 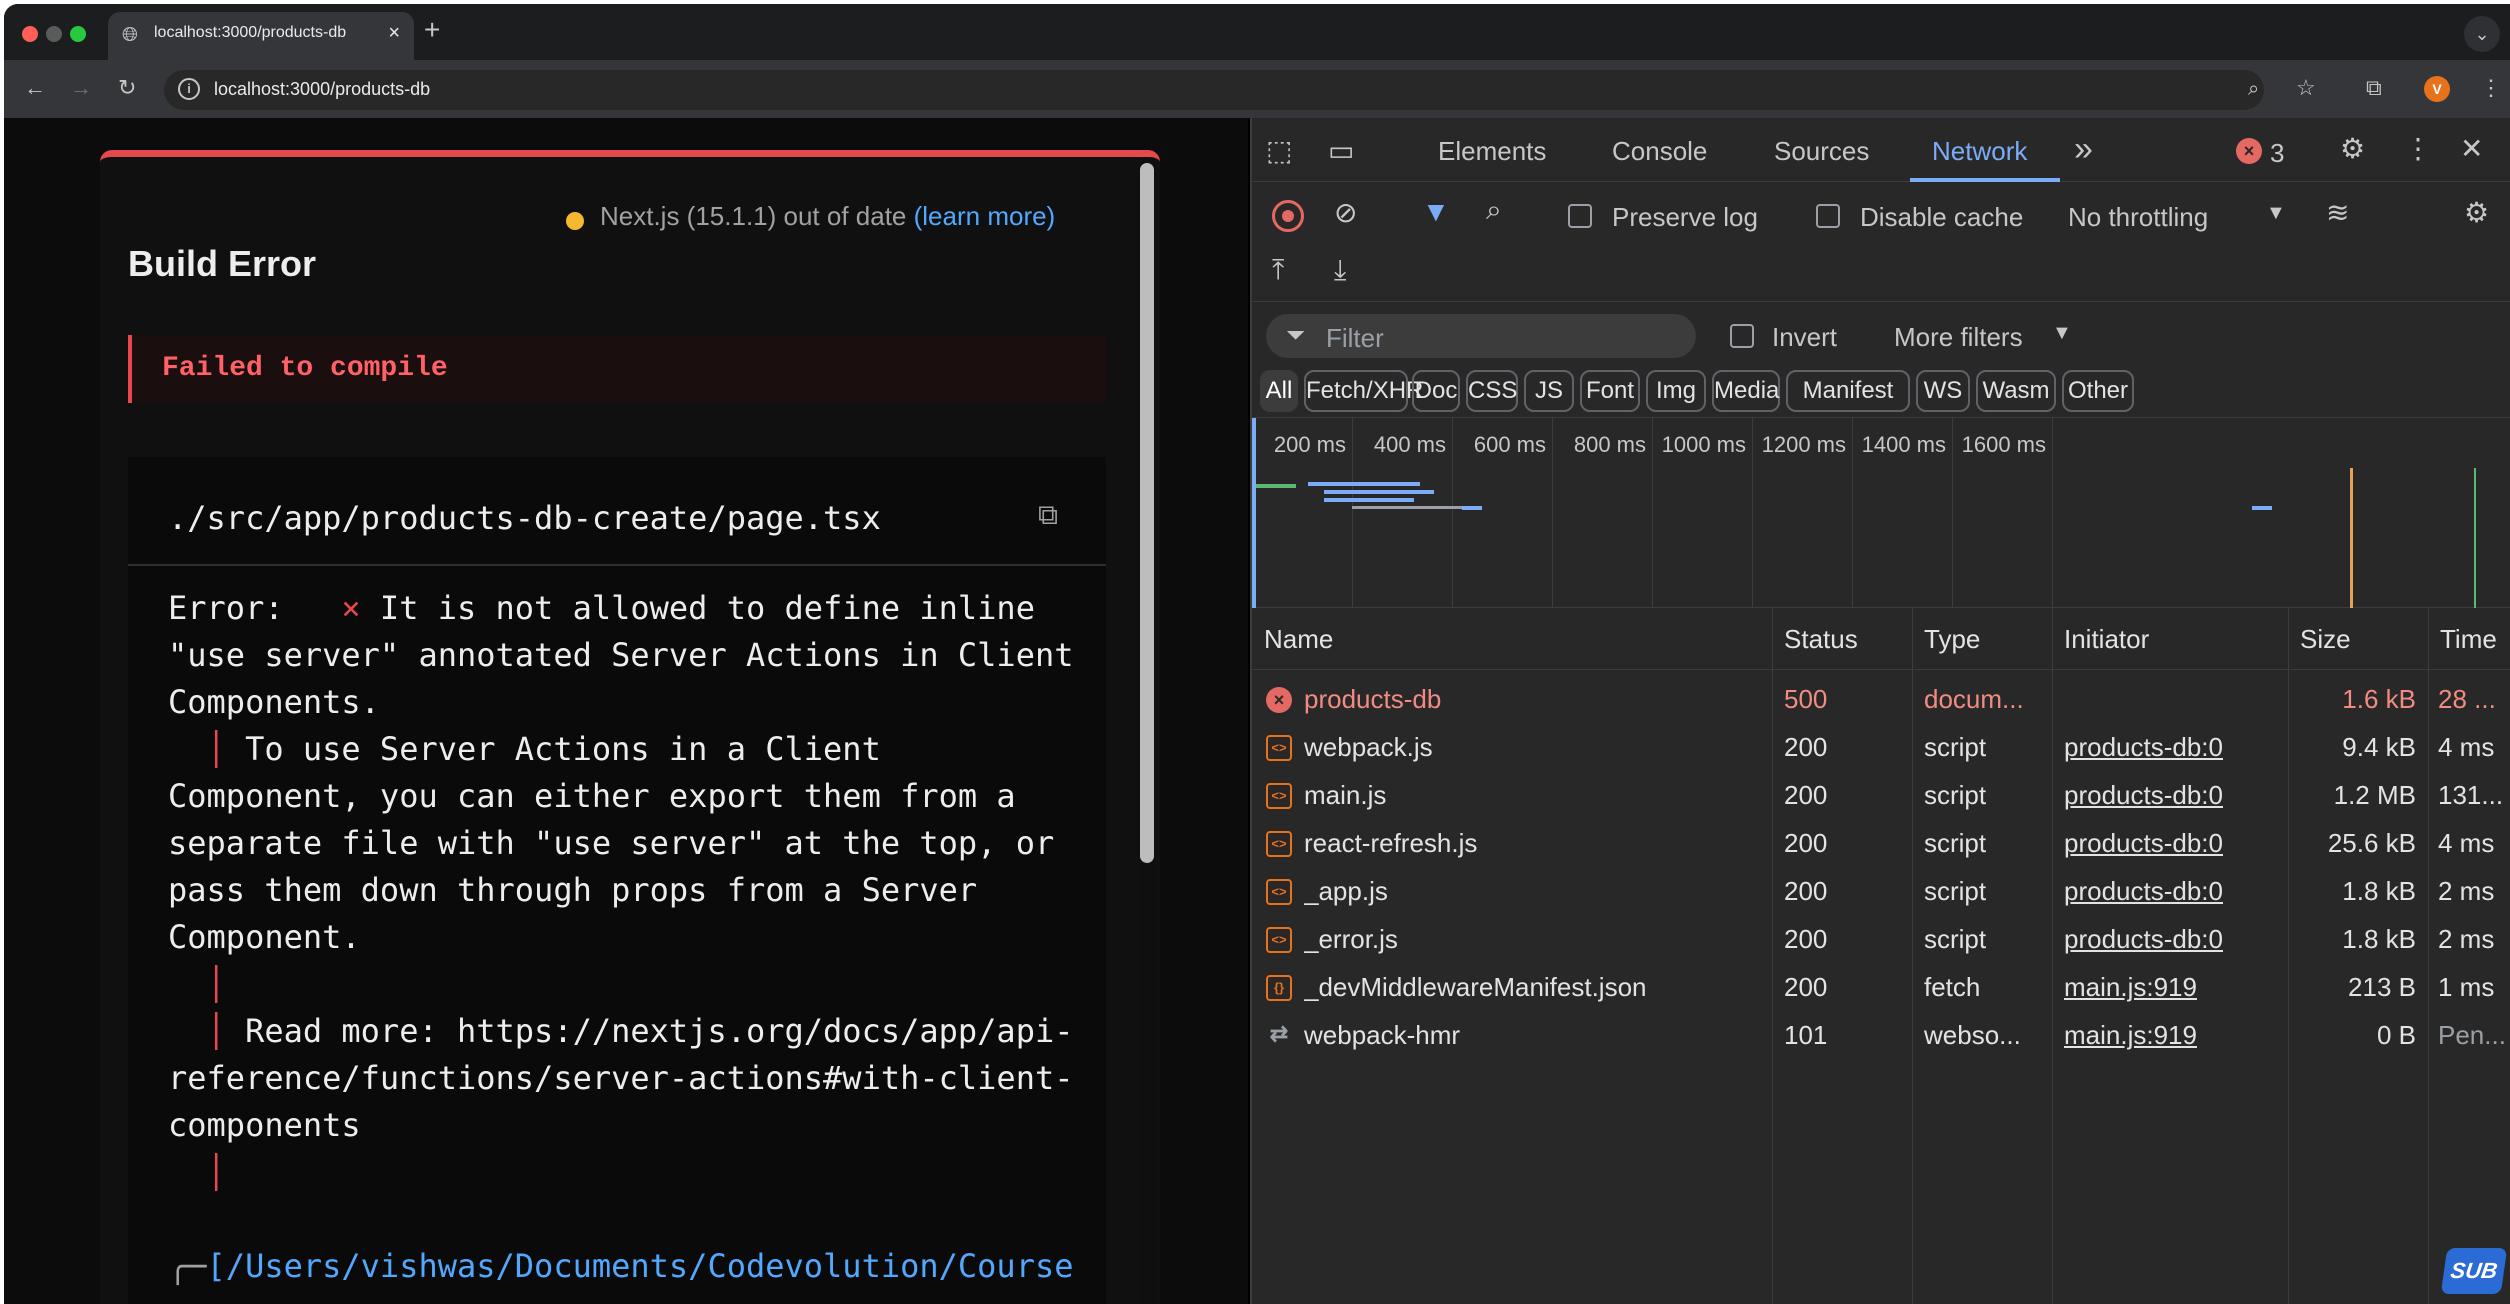 What do you see at coordinates (2138, 217) in the screenshot?
I see `throttling-select: No throttling` at bounding box center [2138, 217].